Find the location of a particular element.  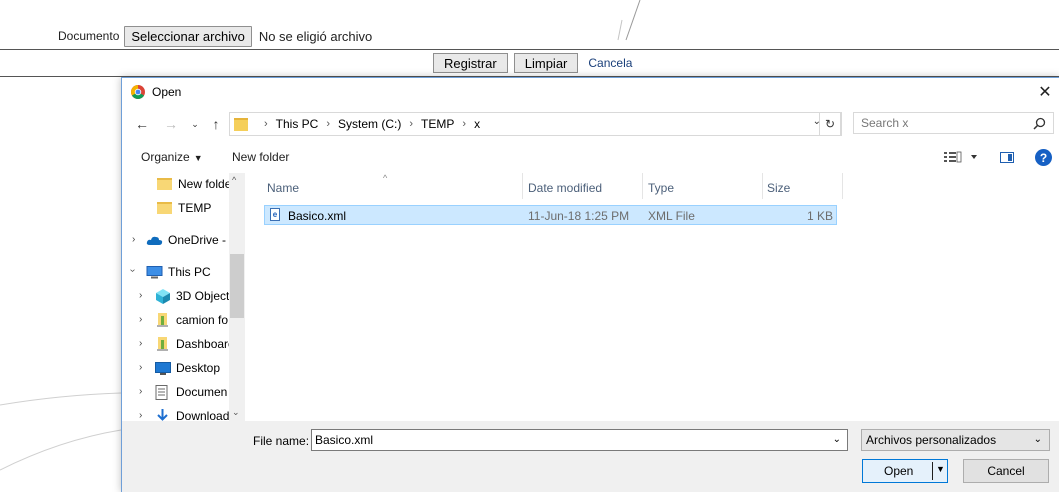

open-button: Open ▼ is located at coordinates (905, 471).